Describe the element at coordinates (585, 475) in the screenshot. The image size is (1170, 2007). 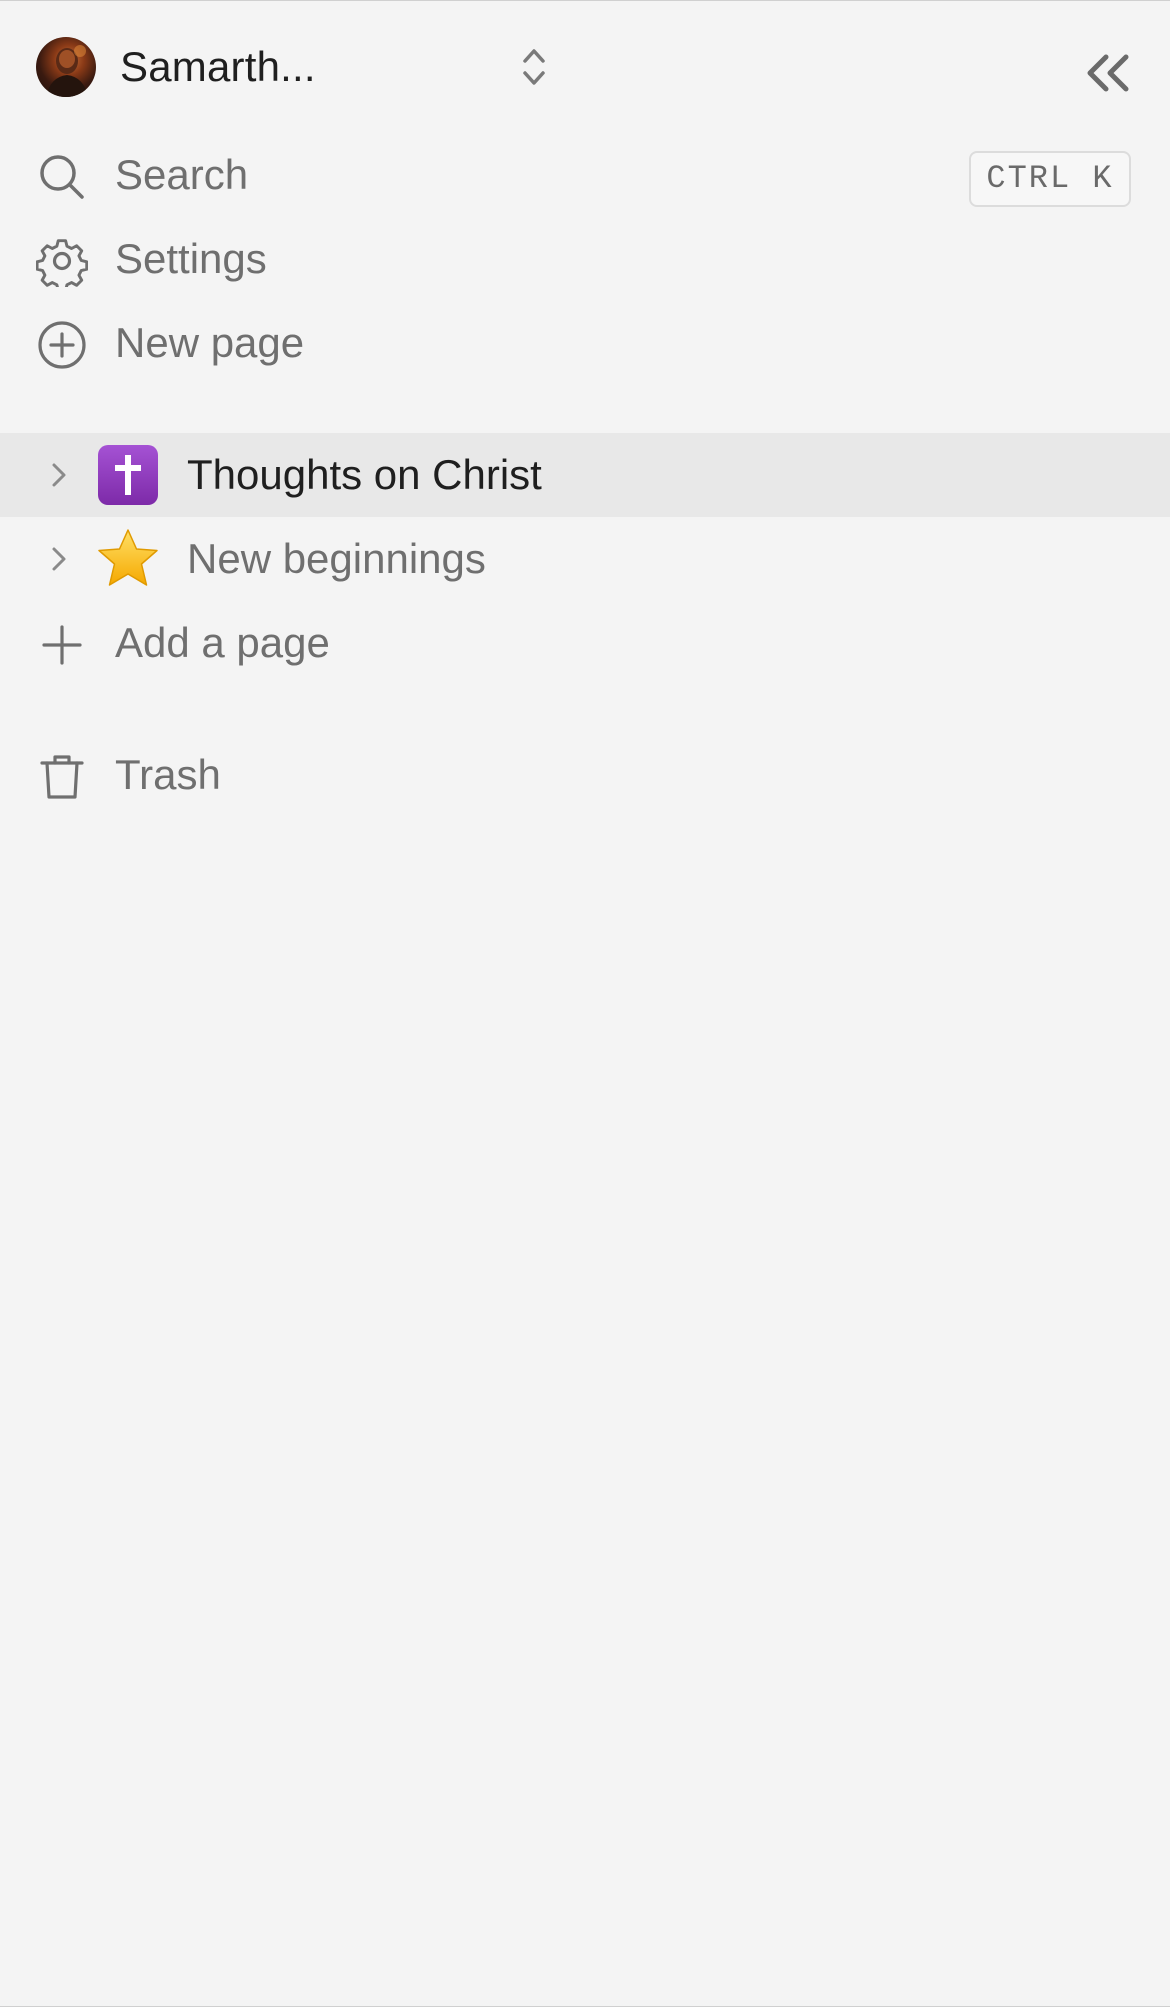
I see `page-item-thoughts-on-christ: Thoughts on Christ` at that location.